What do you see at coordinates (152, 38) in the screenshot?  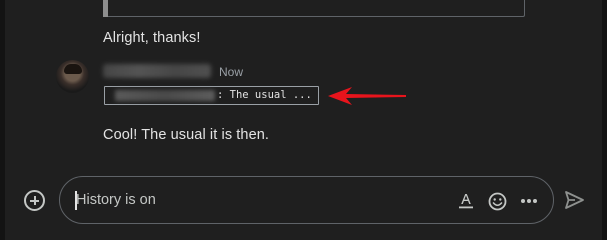 I see `message-text: Alright, thanks!` at bounding box center [152, 38].